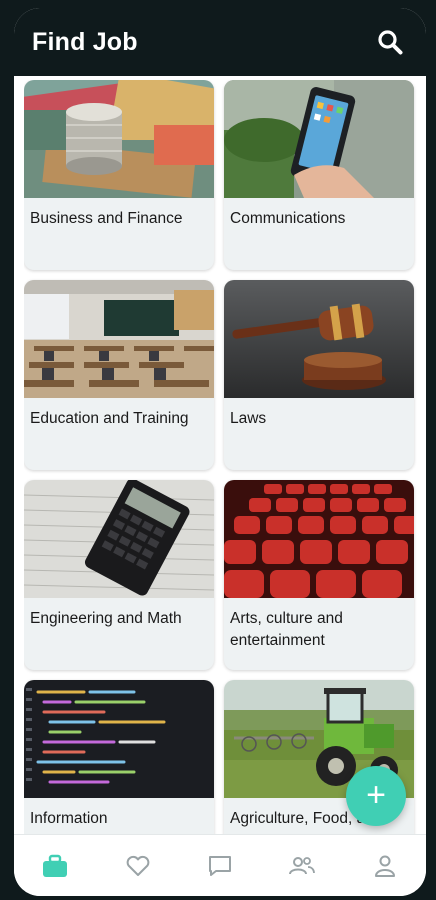 This screenshot has height=900, width=436. Describe the element at coordinates (220, 42) in the screenshot. I see `app-header: Find Job` at that location.